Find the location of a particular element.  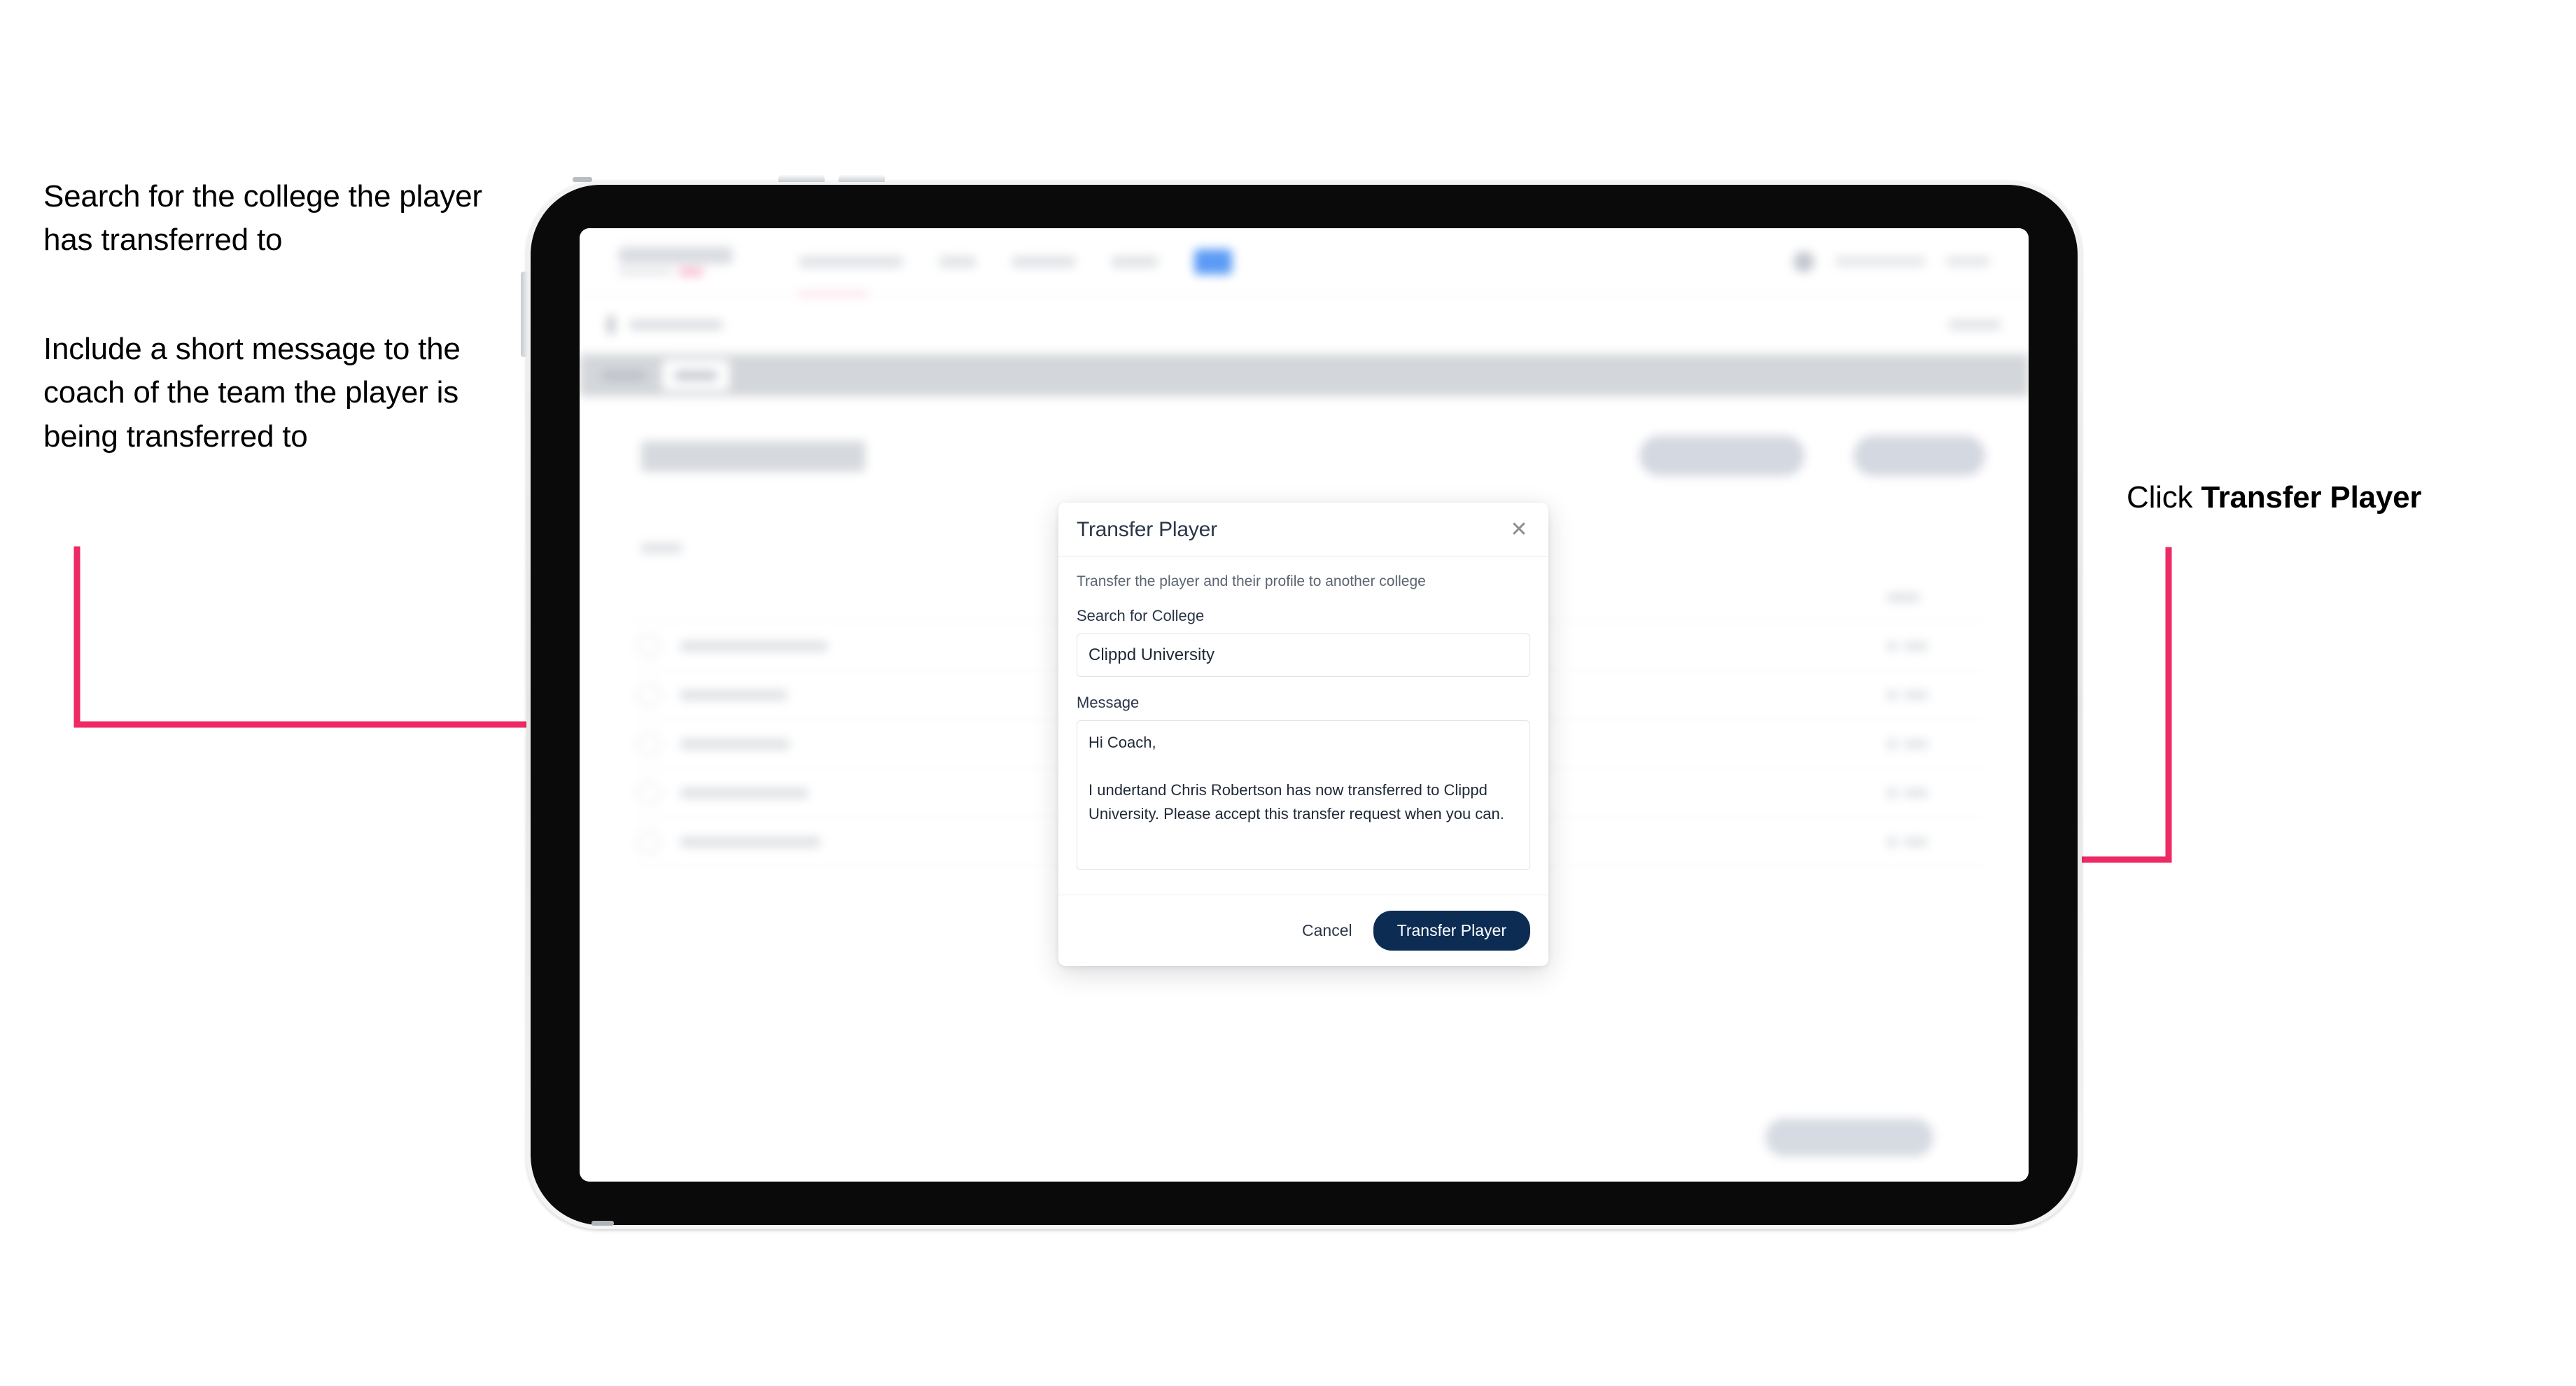

nav-links is located at coordinates (1015, 261).